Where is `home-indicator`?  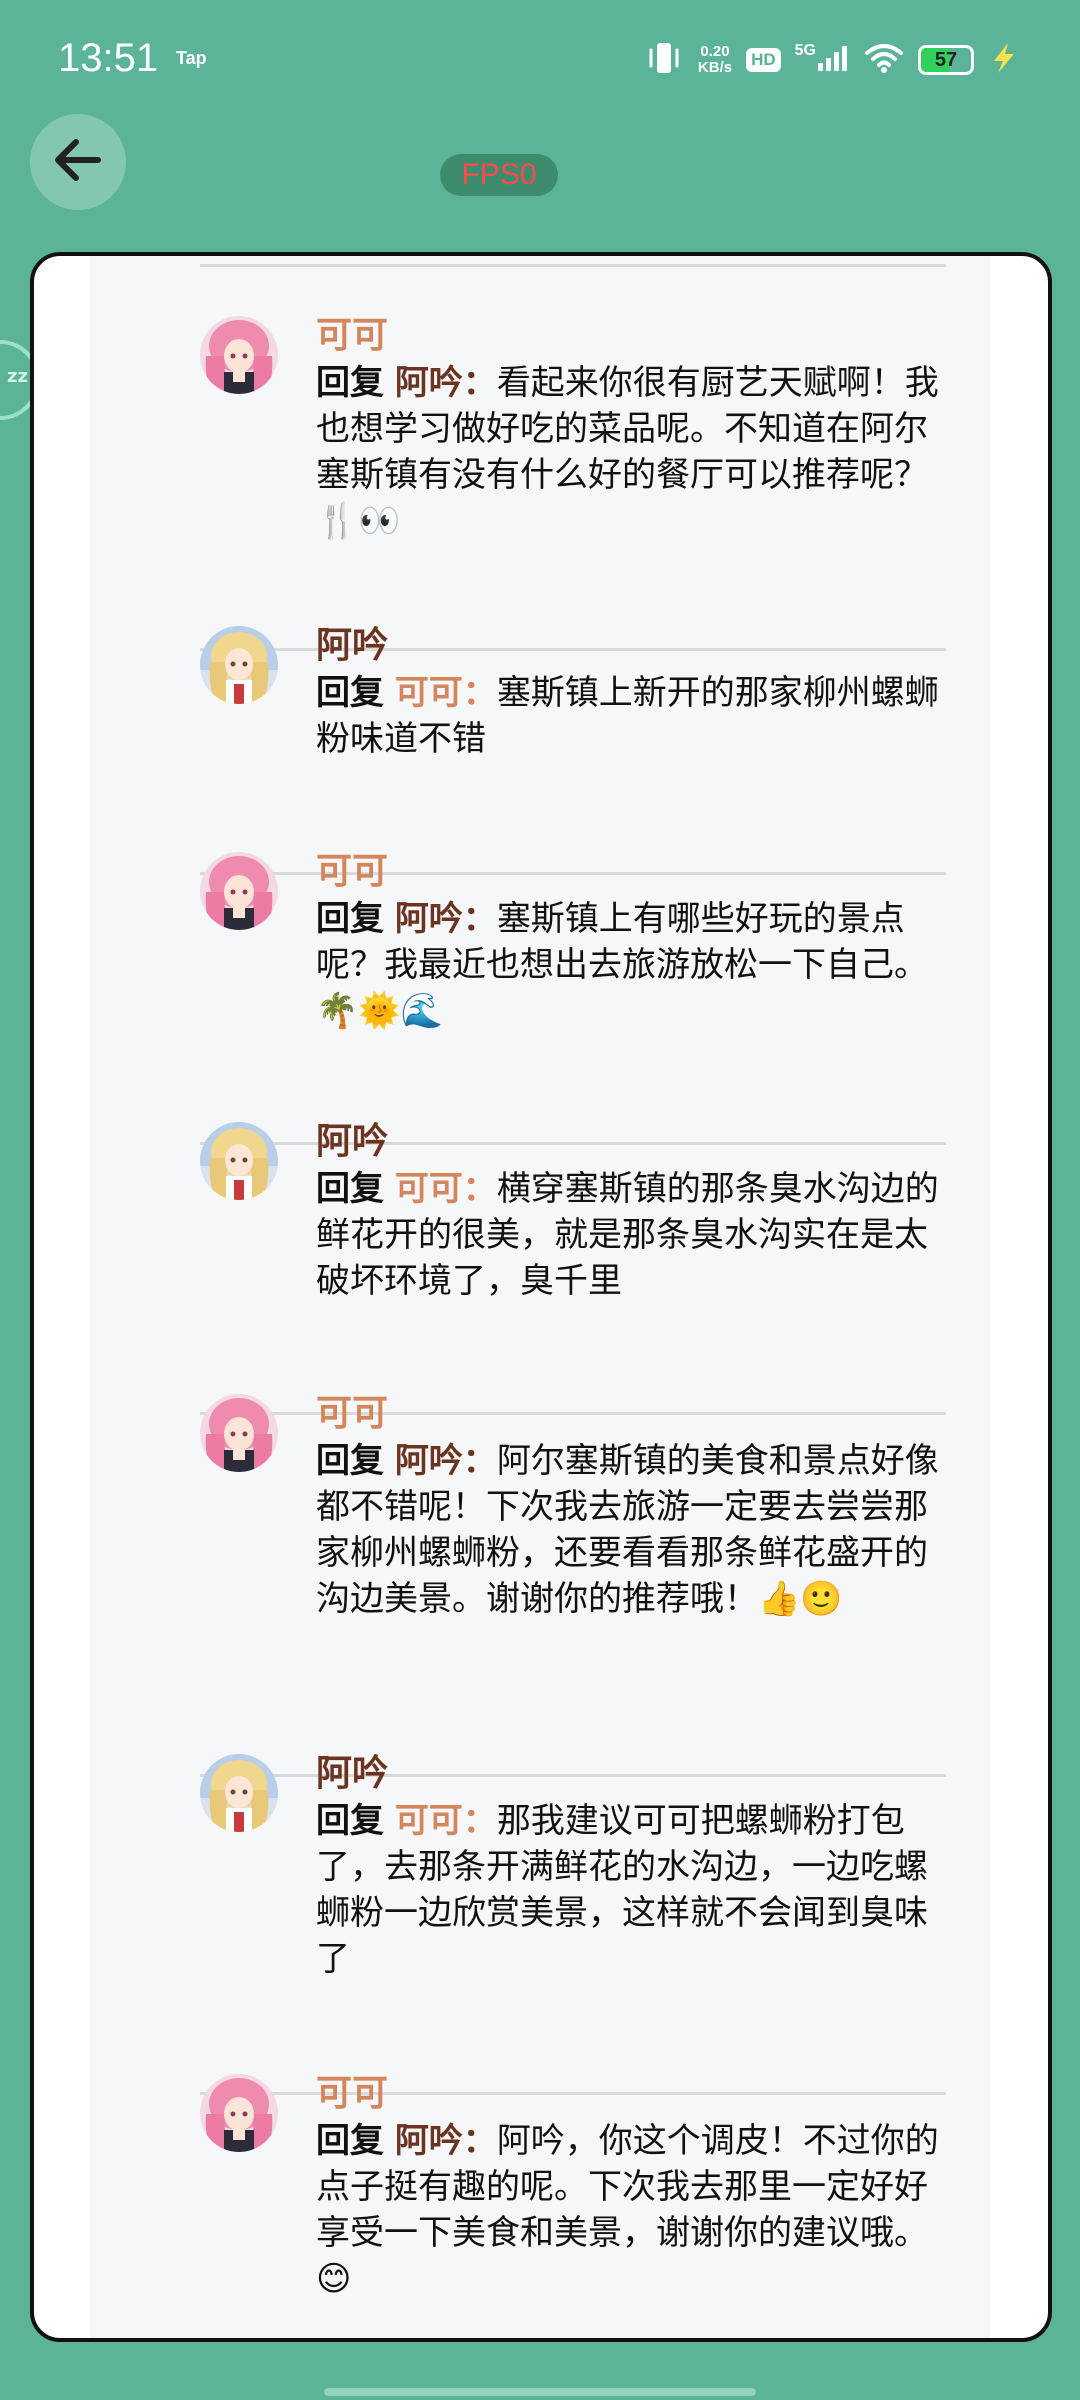 home-indicator is located at coordinates (540, 2392).